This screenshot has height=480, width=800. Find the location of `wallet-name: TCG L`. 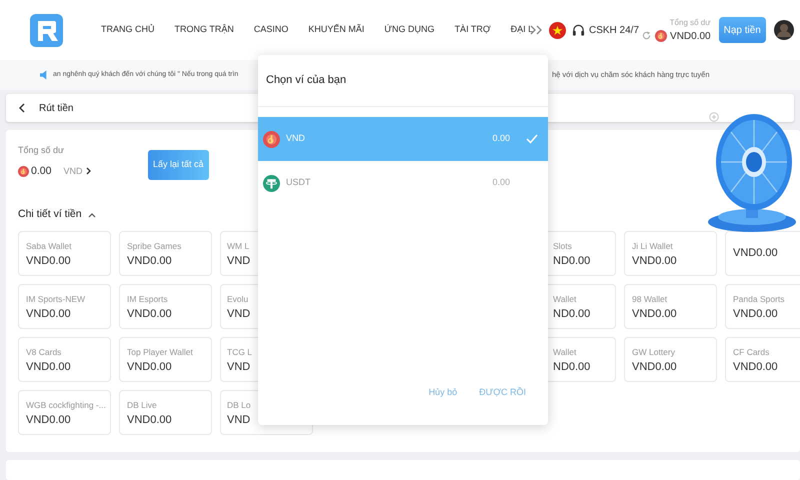

wallet-name: TCG L is located at coordinates (240, 352).